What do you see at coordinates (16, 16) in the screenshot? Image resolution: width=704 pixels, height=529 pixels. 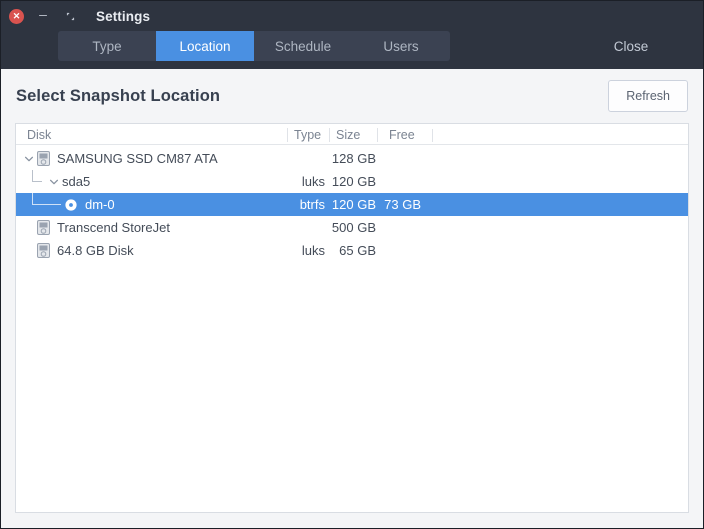 I see `close-window-icon: ✕` at bounding box center [16, 16].